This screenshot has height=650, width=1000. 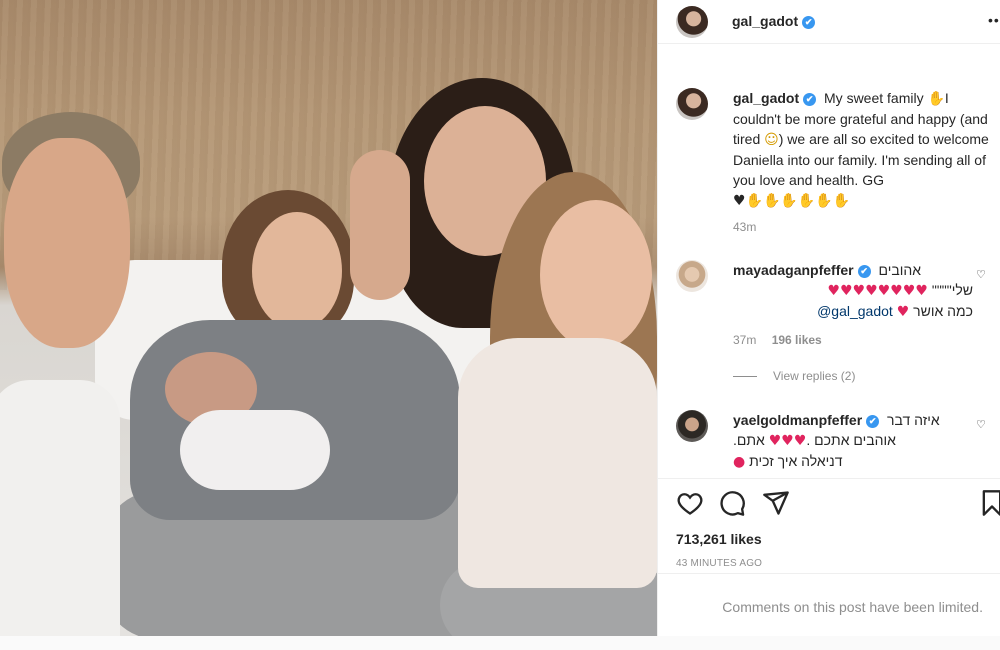 I want to click on comment-text-line2: שלי"""", so click(x=952, y=290).